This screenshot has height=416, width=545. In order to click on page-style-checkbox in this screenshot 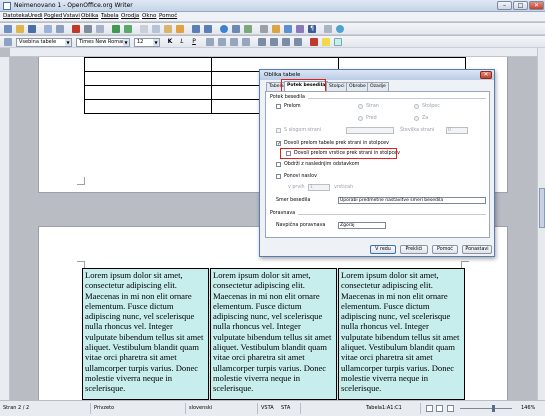, I will do `click(278, 130)`.